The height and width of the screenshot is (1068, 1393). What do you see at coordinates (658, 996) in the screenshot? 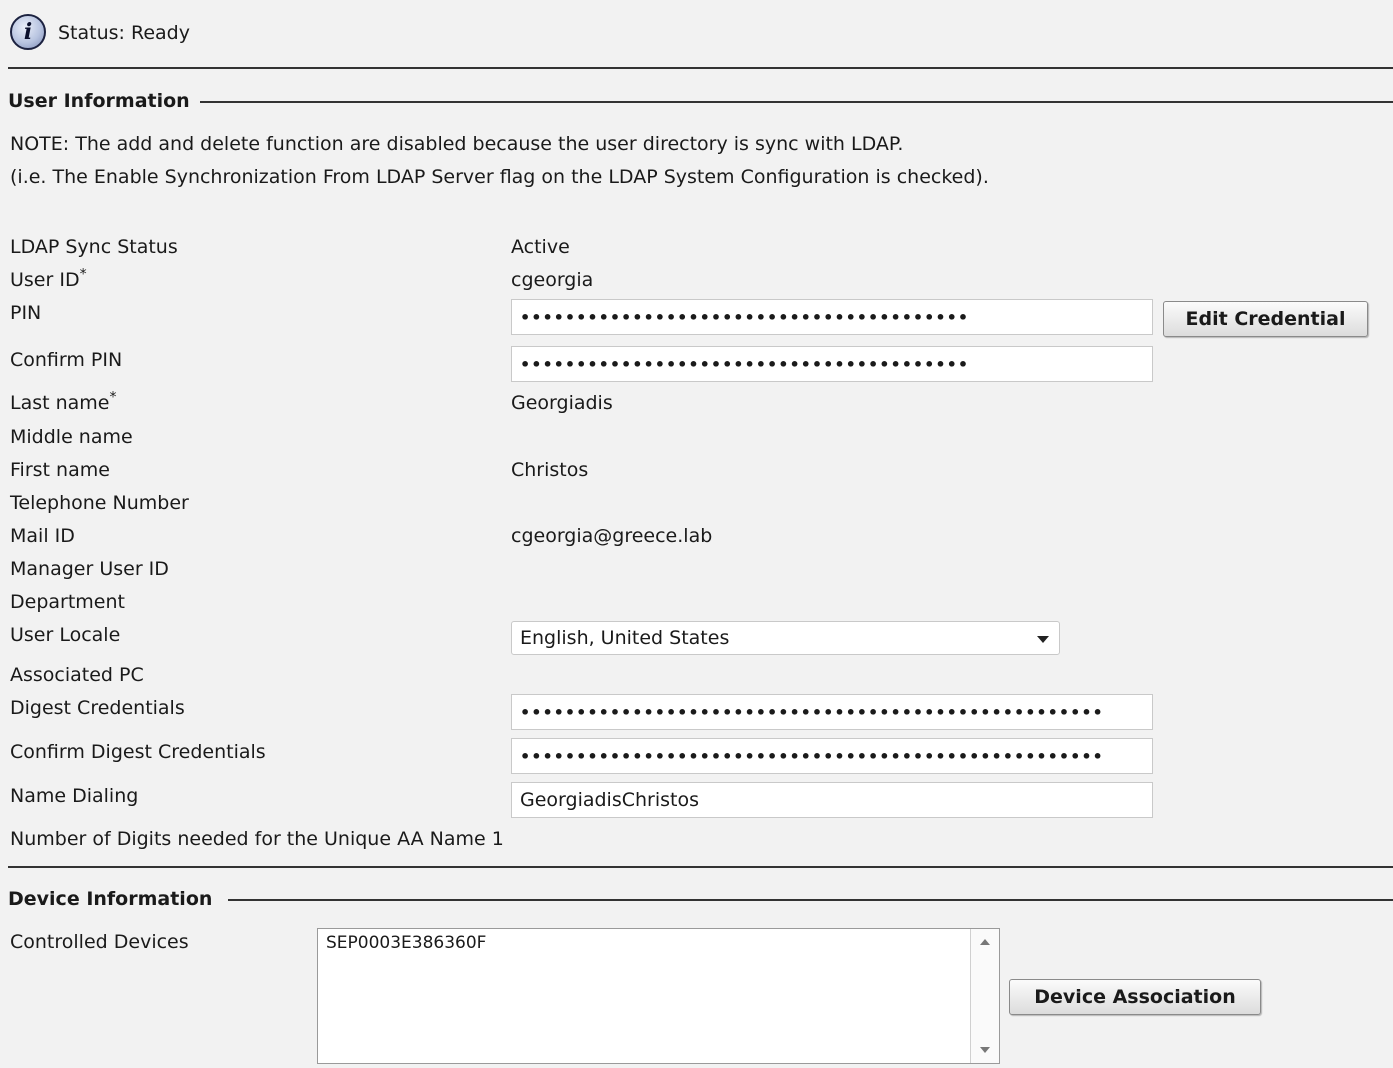
I see `controlled-devices-listbox: SEP0003E386360F` at bounding box center [658, 996].